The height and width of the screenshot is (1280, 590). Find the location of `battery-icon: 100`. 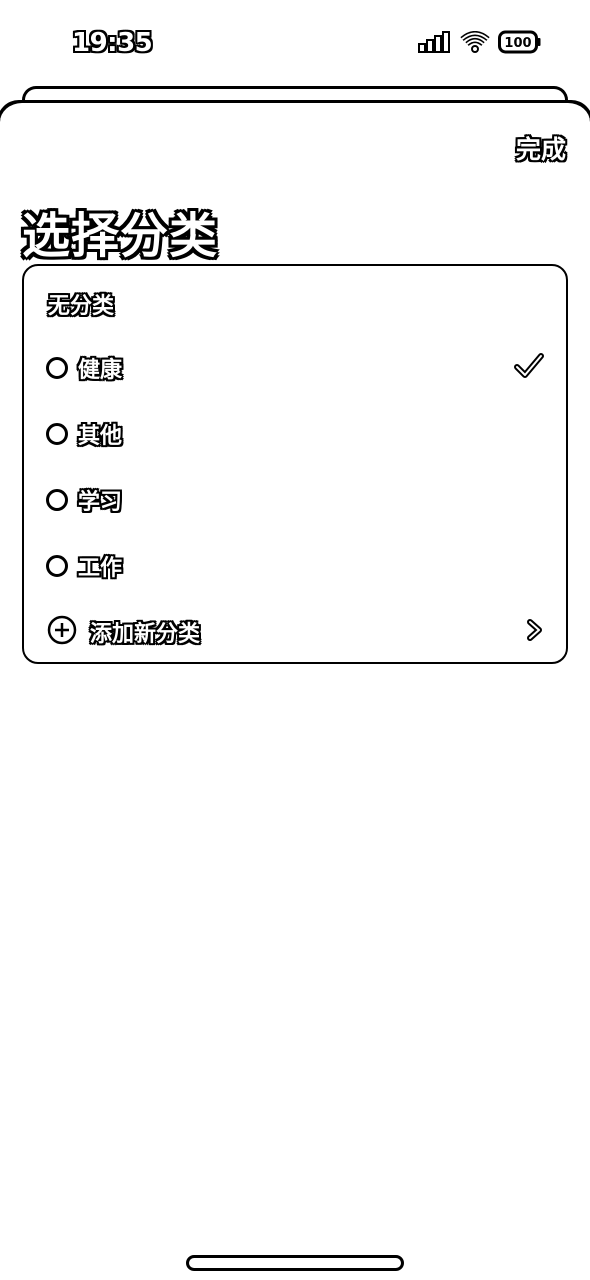

battery-icon: 100 is located at coordinates (520, 44).